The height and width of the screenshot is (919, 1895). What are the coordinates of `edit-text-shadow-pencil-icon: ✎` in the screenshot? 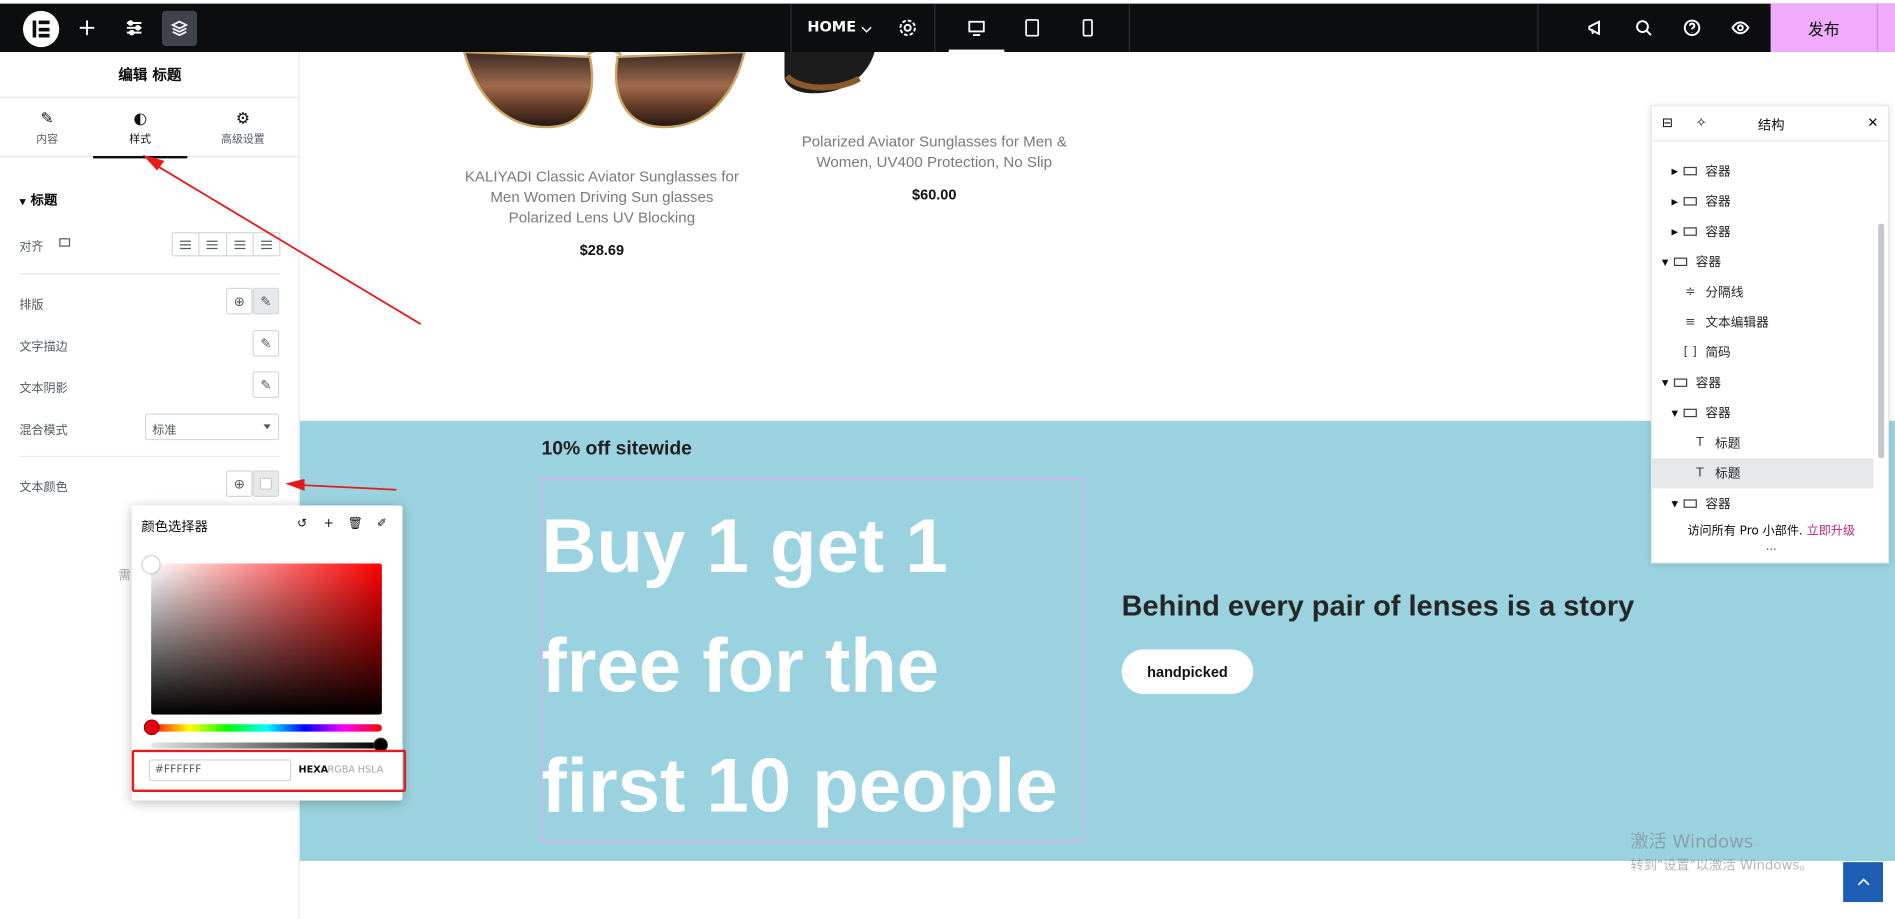 It's located at (266, 384).